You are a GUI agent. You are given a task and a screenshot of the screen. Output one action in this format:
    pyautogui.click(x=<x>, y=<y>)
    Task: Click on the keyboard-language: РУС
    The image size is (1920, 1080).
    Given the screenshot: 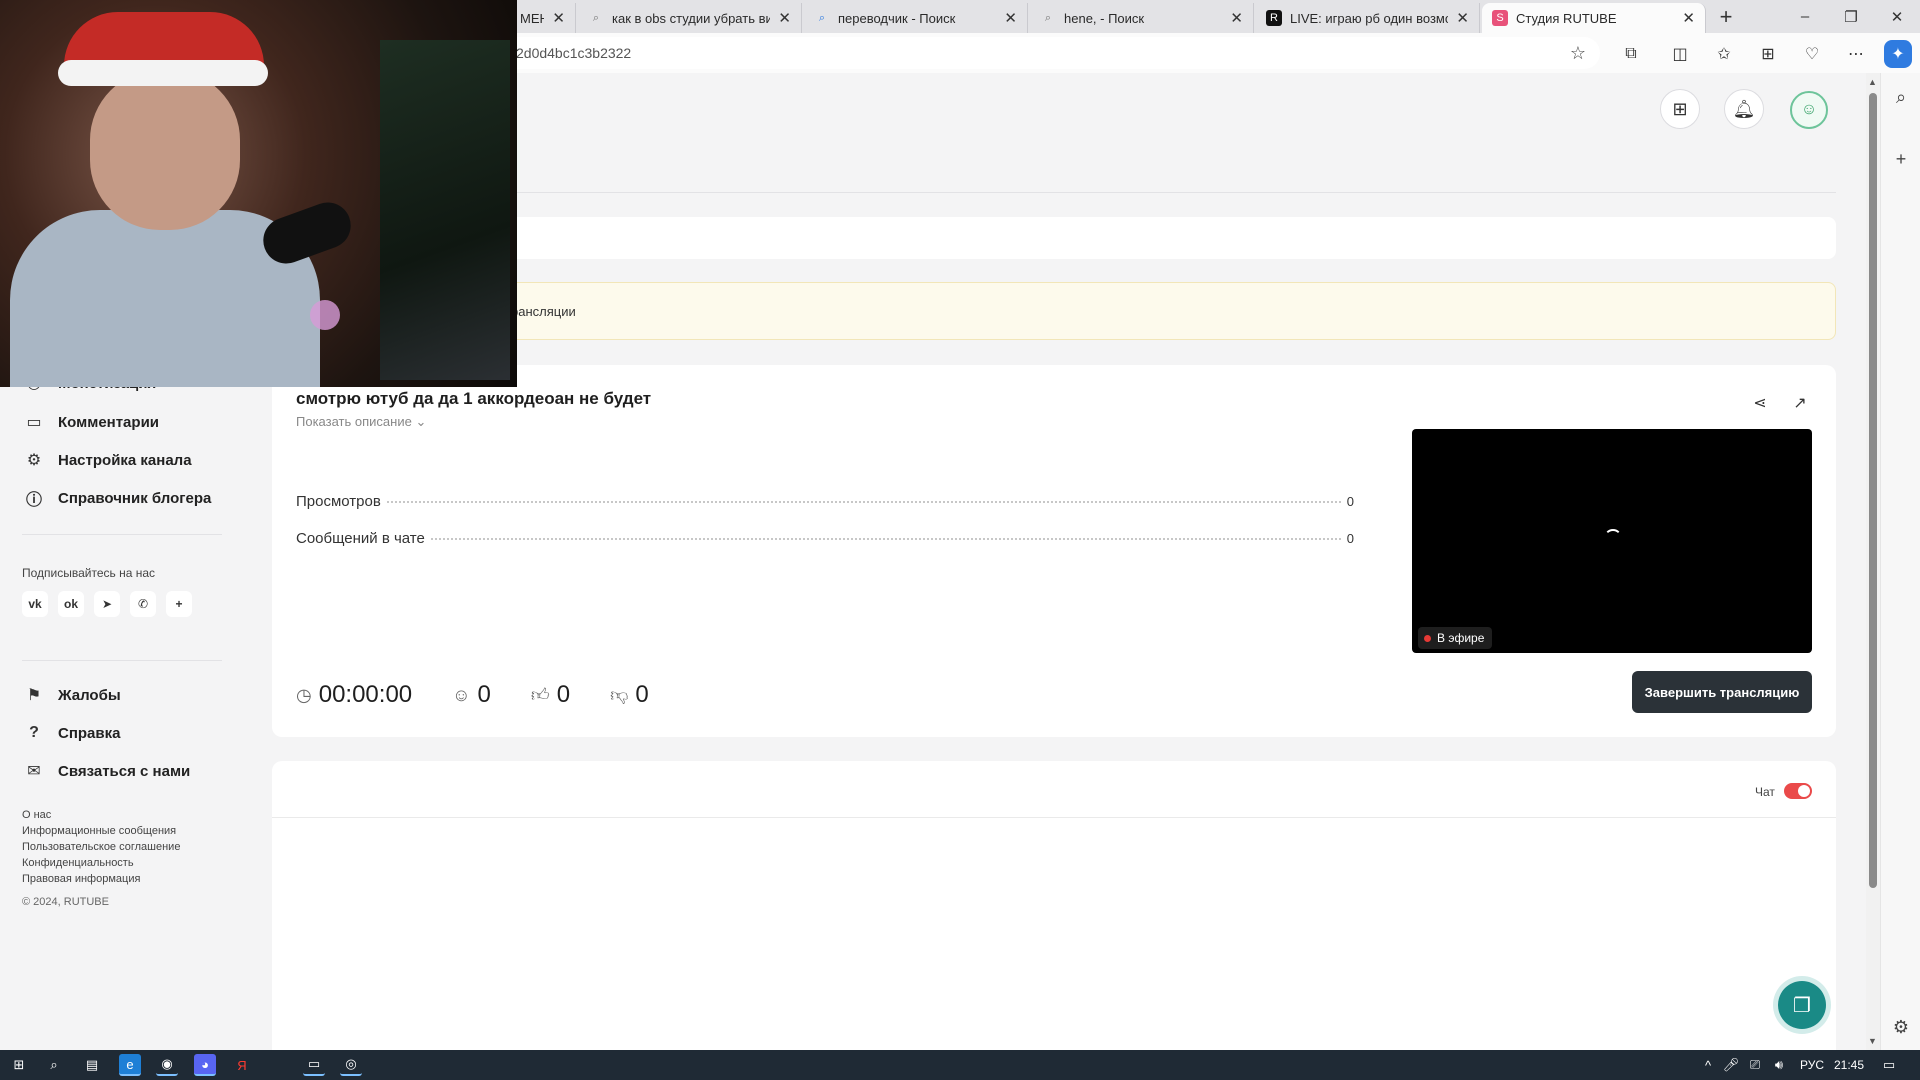 What is the action you would take?
    pyautogui.click(x=1812, y=1065)
    